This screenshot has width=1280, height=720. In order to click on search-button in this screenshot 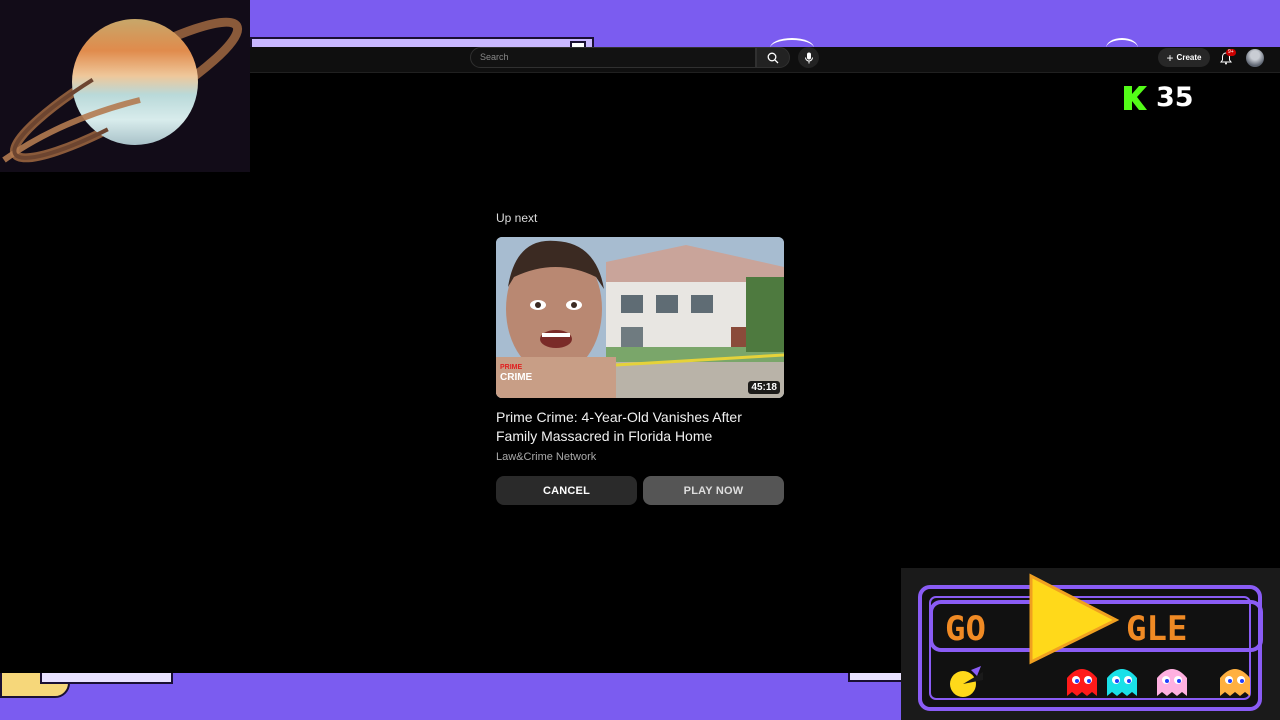, I will do `click(773, 57)`.